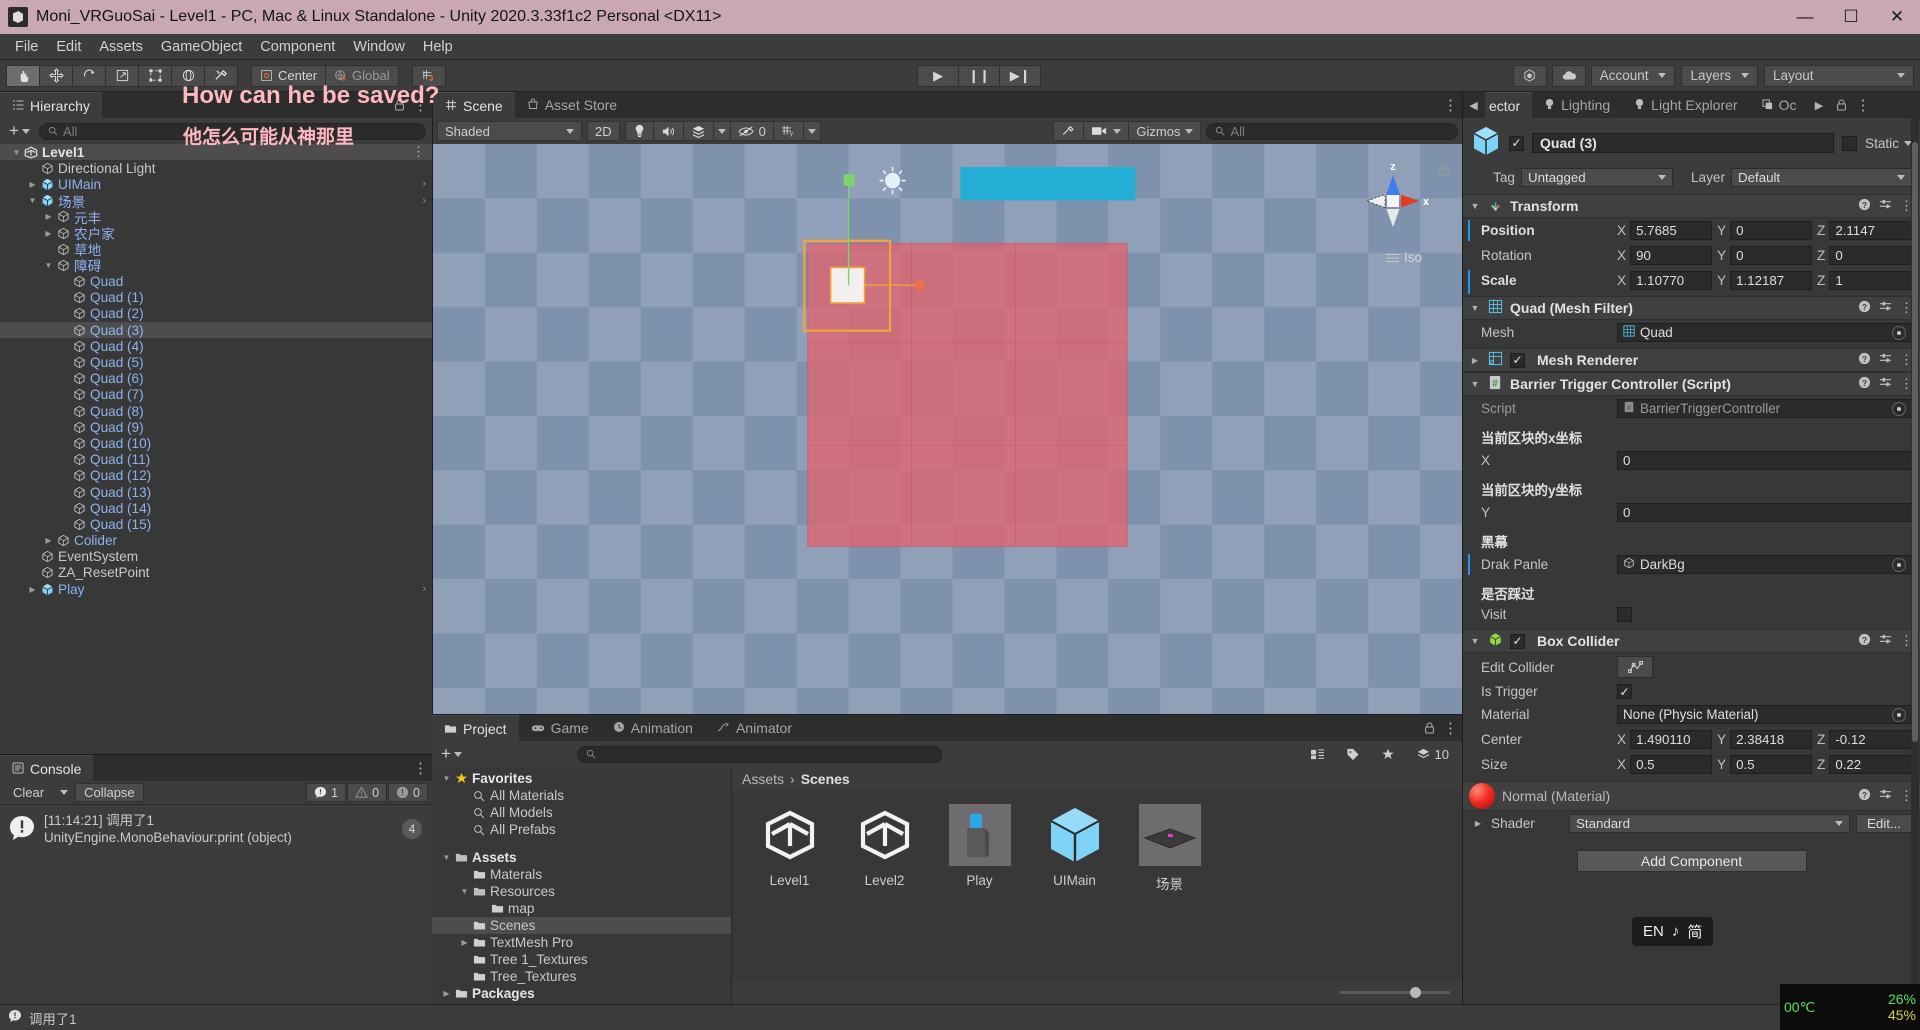 The height and width of the screenshot is (1030, 1920). What do you see at coordinates (216, 152) in the screenshot?
I see `hierarchy-row: ▼ Level1 ⋮` at bounding box center [216, 152].